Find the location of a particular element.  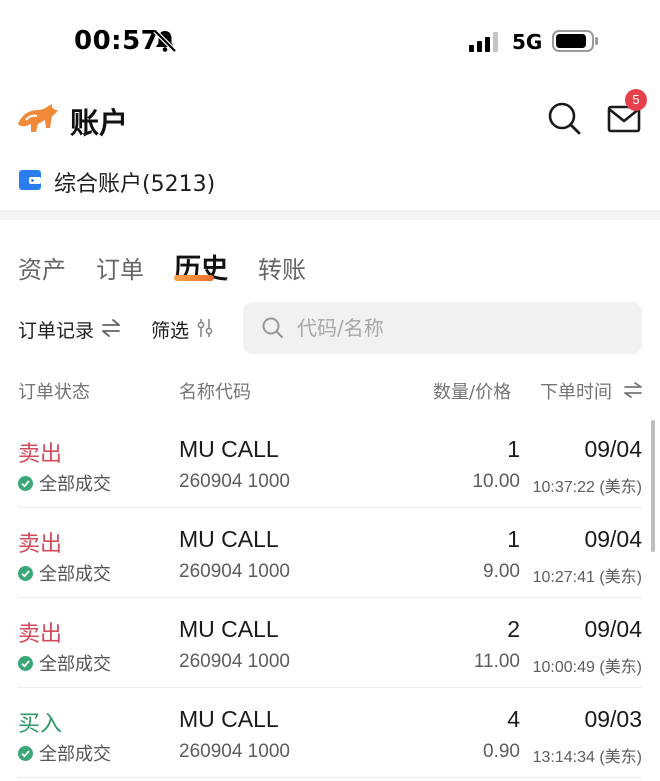

swap-icon is located at coordinates (111, 328).